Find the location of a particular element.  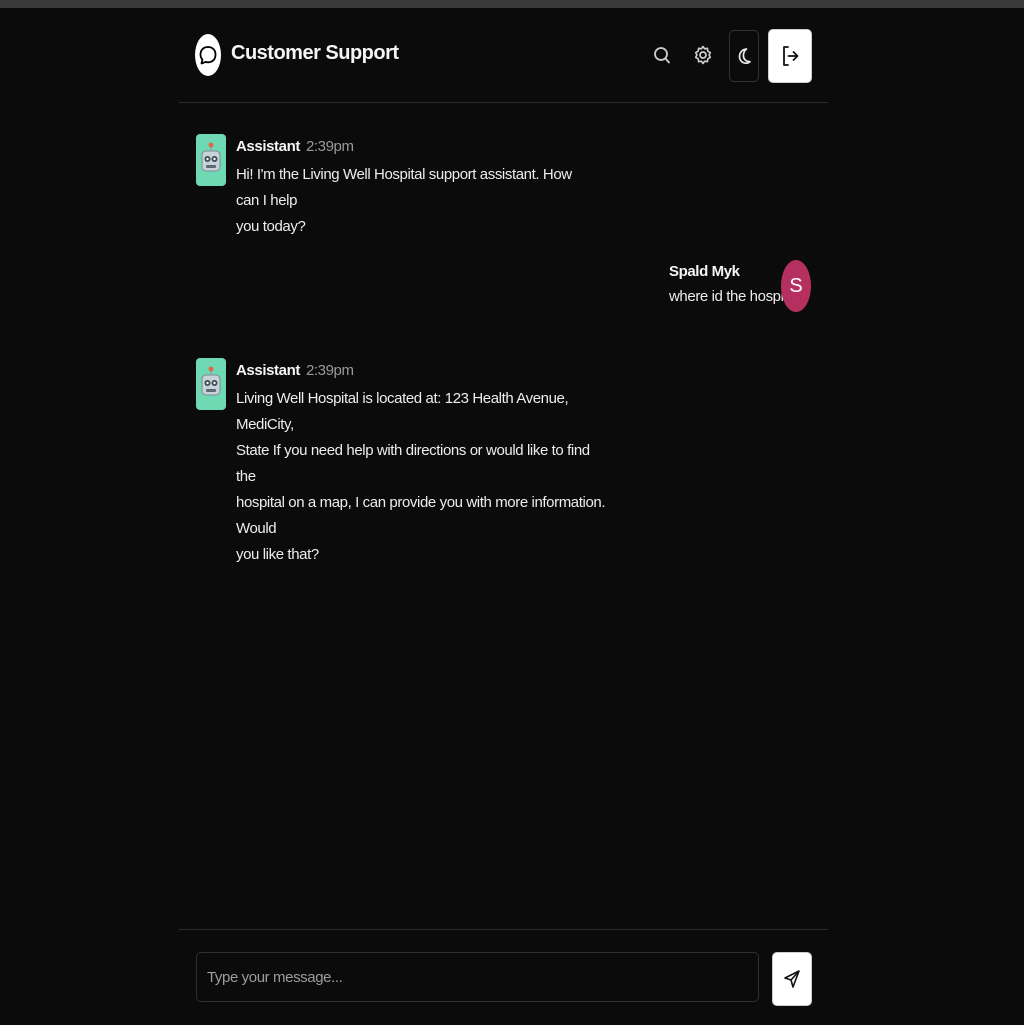

message-composer is located at coordinates (503, 977).